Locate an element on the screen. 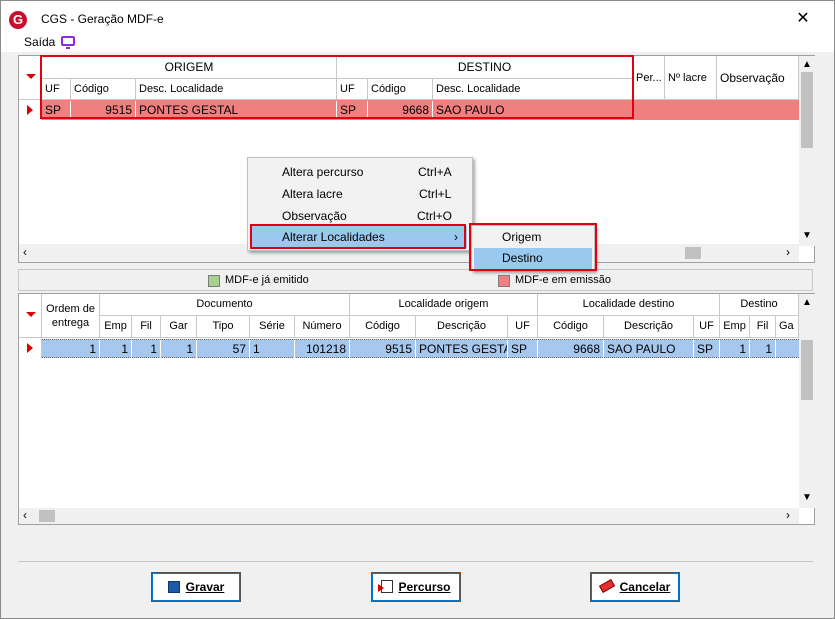 This screenshot has height=619, width=835. header-fil: Fil is located at coordinates (146, 327).